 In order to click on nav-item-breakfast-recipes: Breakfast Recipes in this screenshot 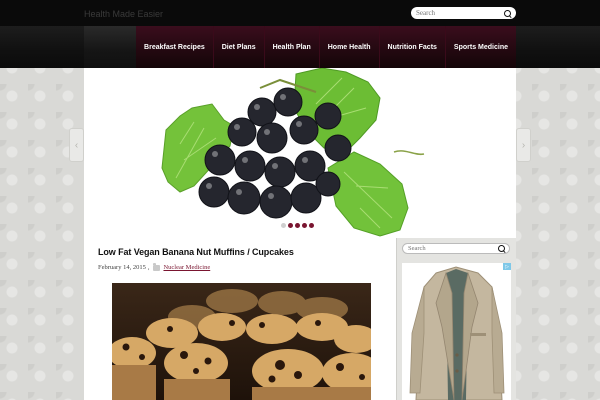, I will do `click(174, 47)`.